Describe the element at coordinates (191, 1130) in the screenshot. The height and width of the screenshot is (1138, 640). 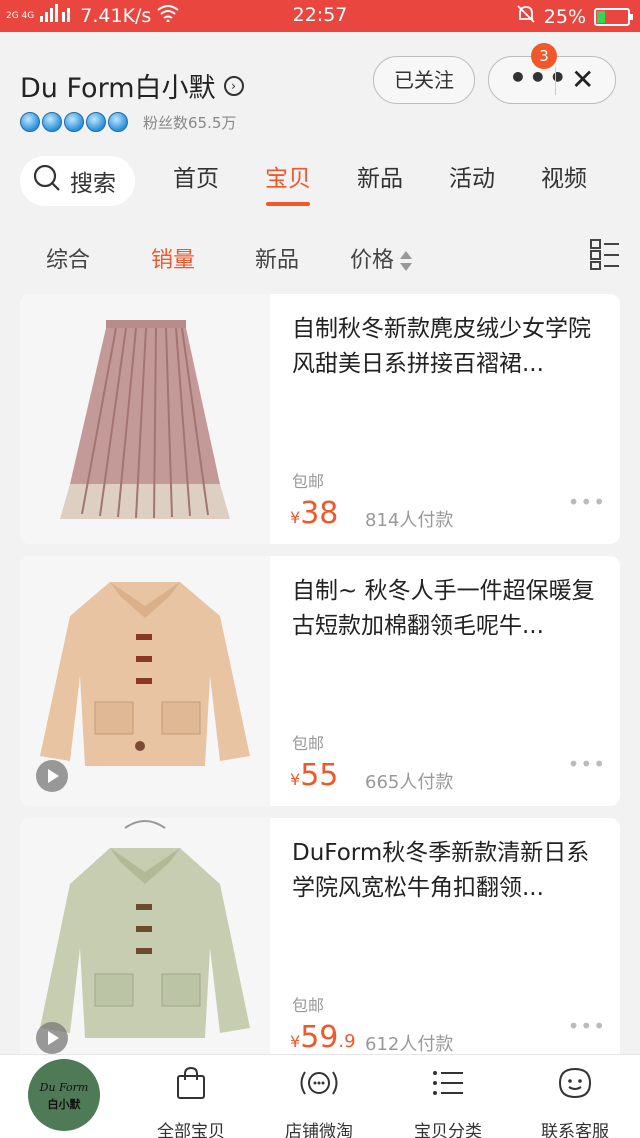
I see `nav-label: 全部宝贝` at that location.